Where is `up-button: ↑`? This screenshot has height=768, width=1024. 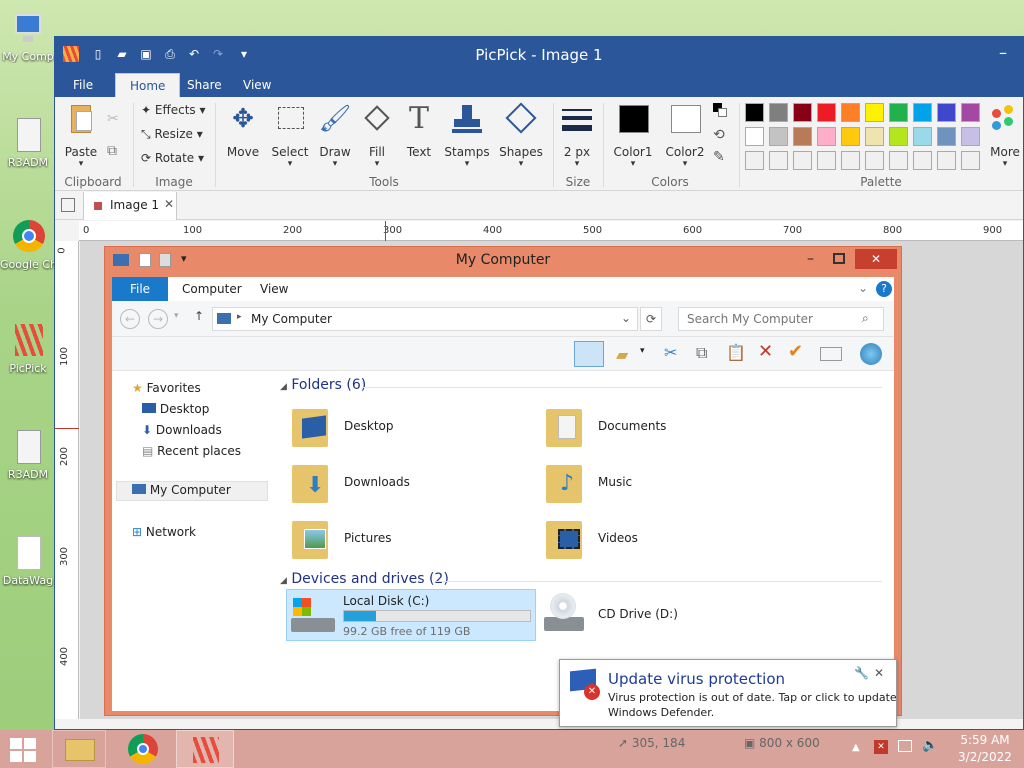 up-button: ↑ is located at coordinates (199, 316).